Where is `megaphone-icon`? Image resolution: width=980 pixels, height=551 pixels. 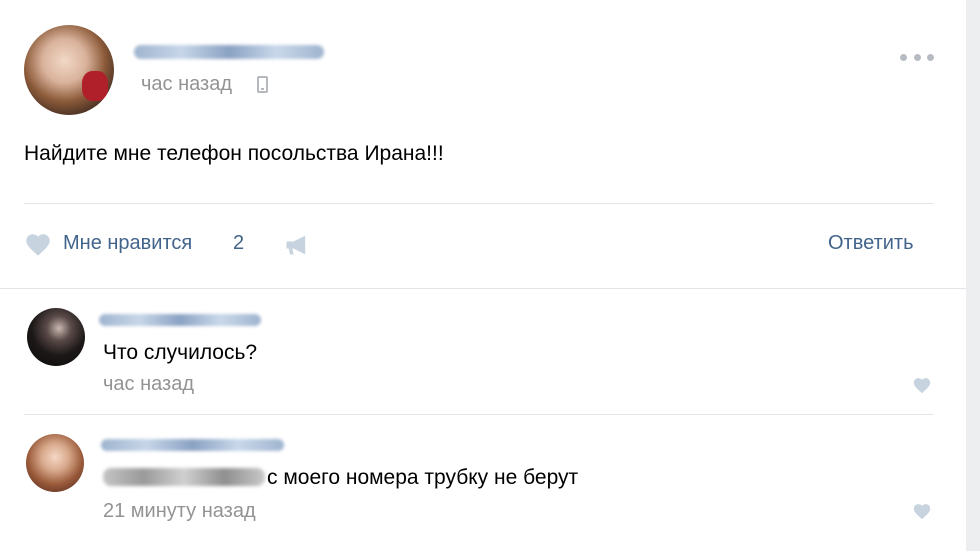 megaphone-icon is located at coordinates (297, 245).